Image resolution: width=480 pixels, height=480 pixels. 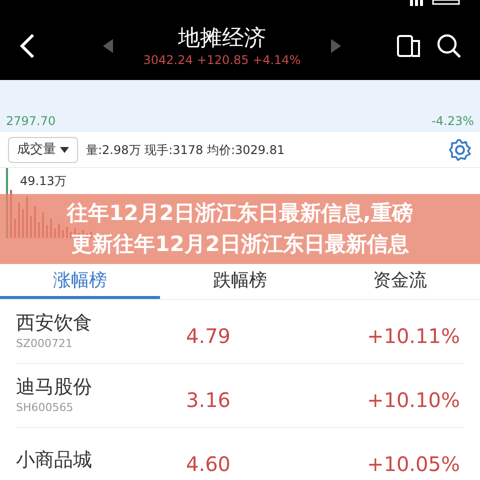 I want to click on signal-icon, so click(x=417, y=3).